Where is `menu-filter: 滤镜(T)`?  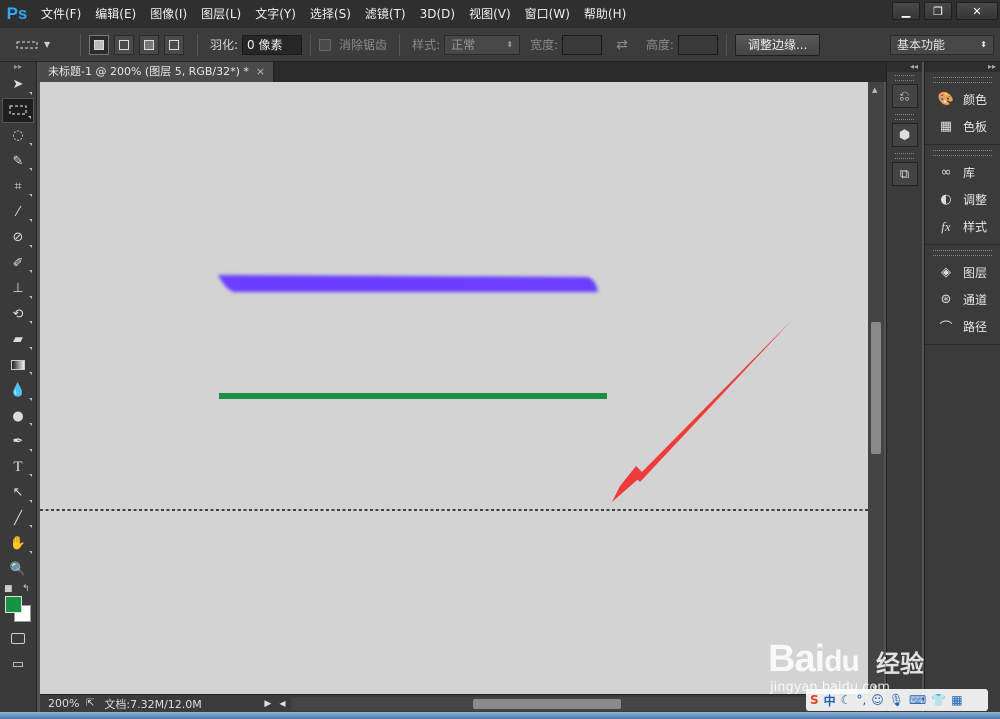 menu-filter: 滤镜(T) is located at coordinates (385, 14).